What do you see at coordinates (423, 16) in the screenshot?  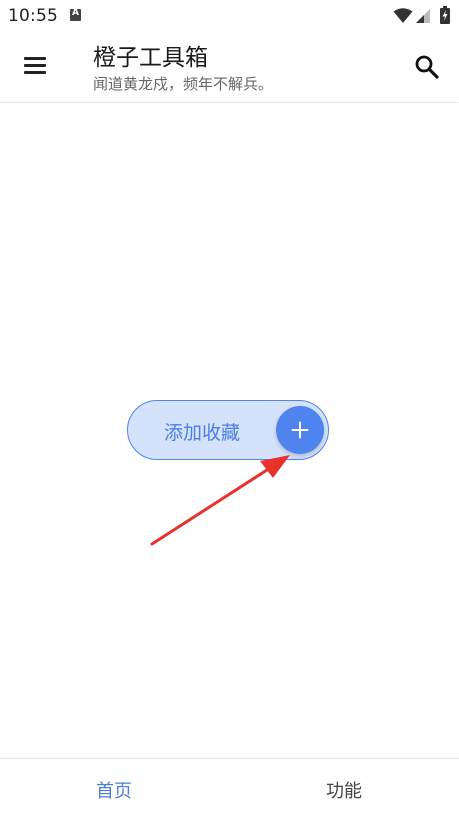 I see `signal-icon` at bounding box center [423, 16].